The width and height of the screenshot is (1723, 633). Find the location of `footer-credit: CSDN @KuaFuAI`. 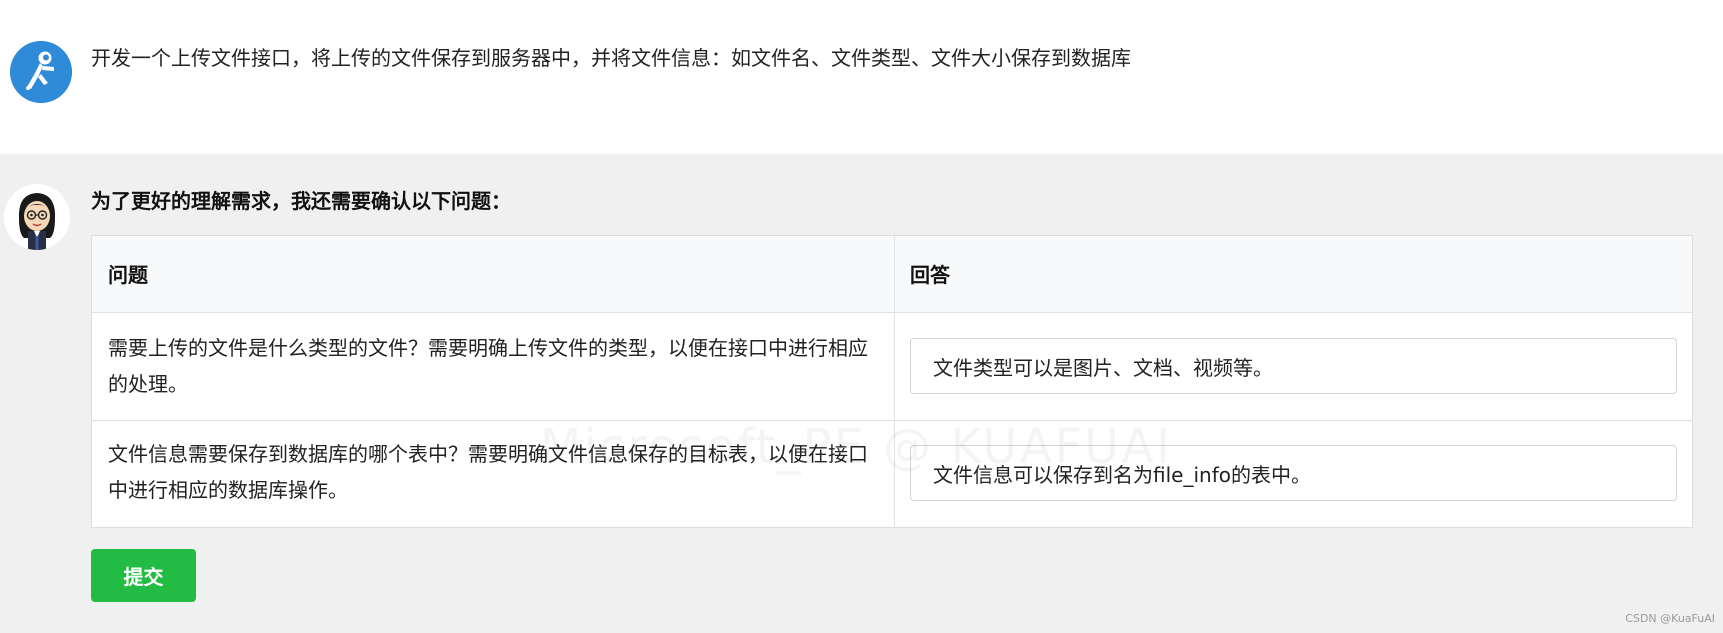

footer-credit: CSDN @KuaFuAI is located at coordinates (1670, 618).